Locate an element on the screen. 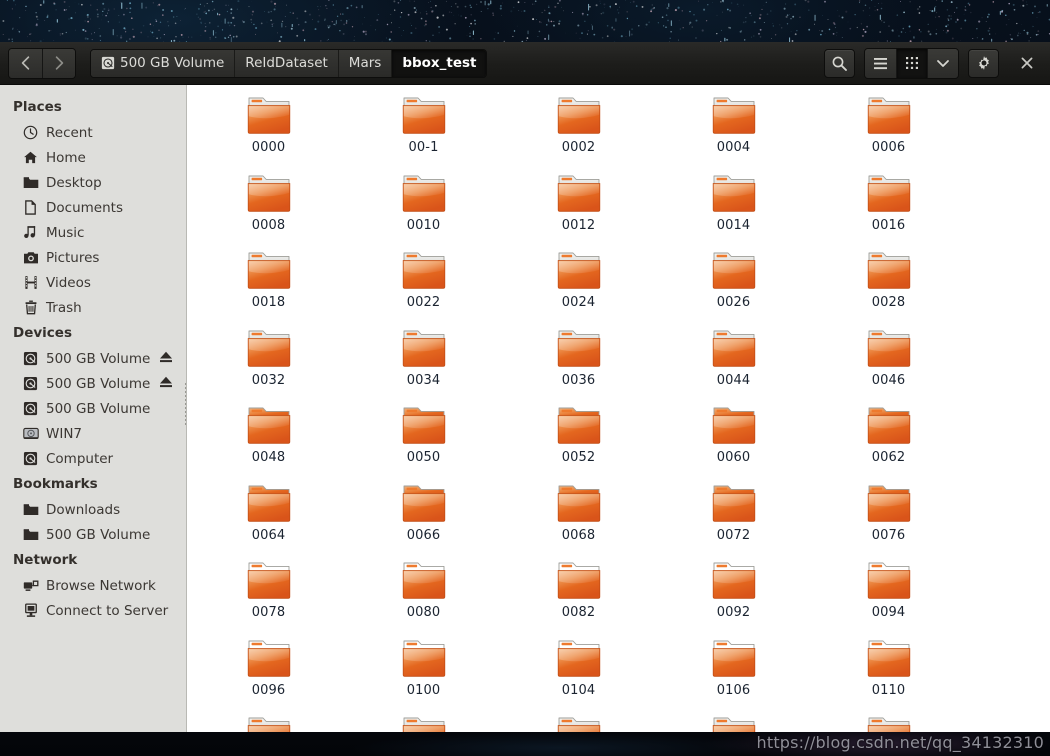  sidebar-item-documents: Documents is located at coordinates (93, 207).